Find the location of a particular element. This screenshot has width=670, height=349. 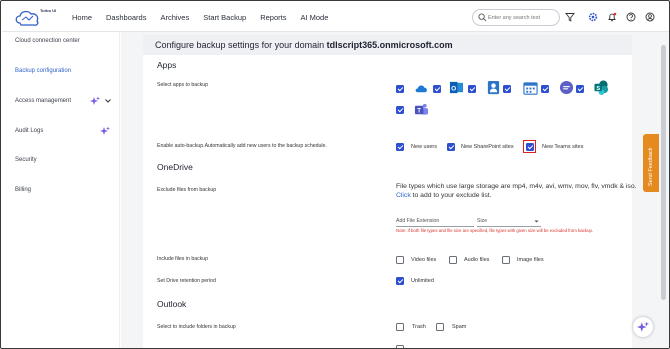

search-box is located at coordinates (516, 17).